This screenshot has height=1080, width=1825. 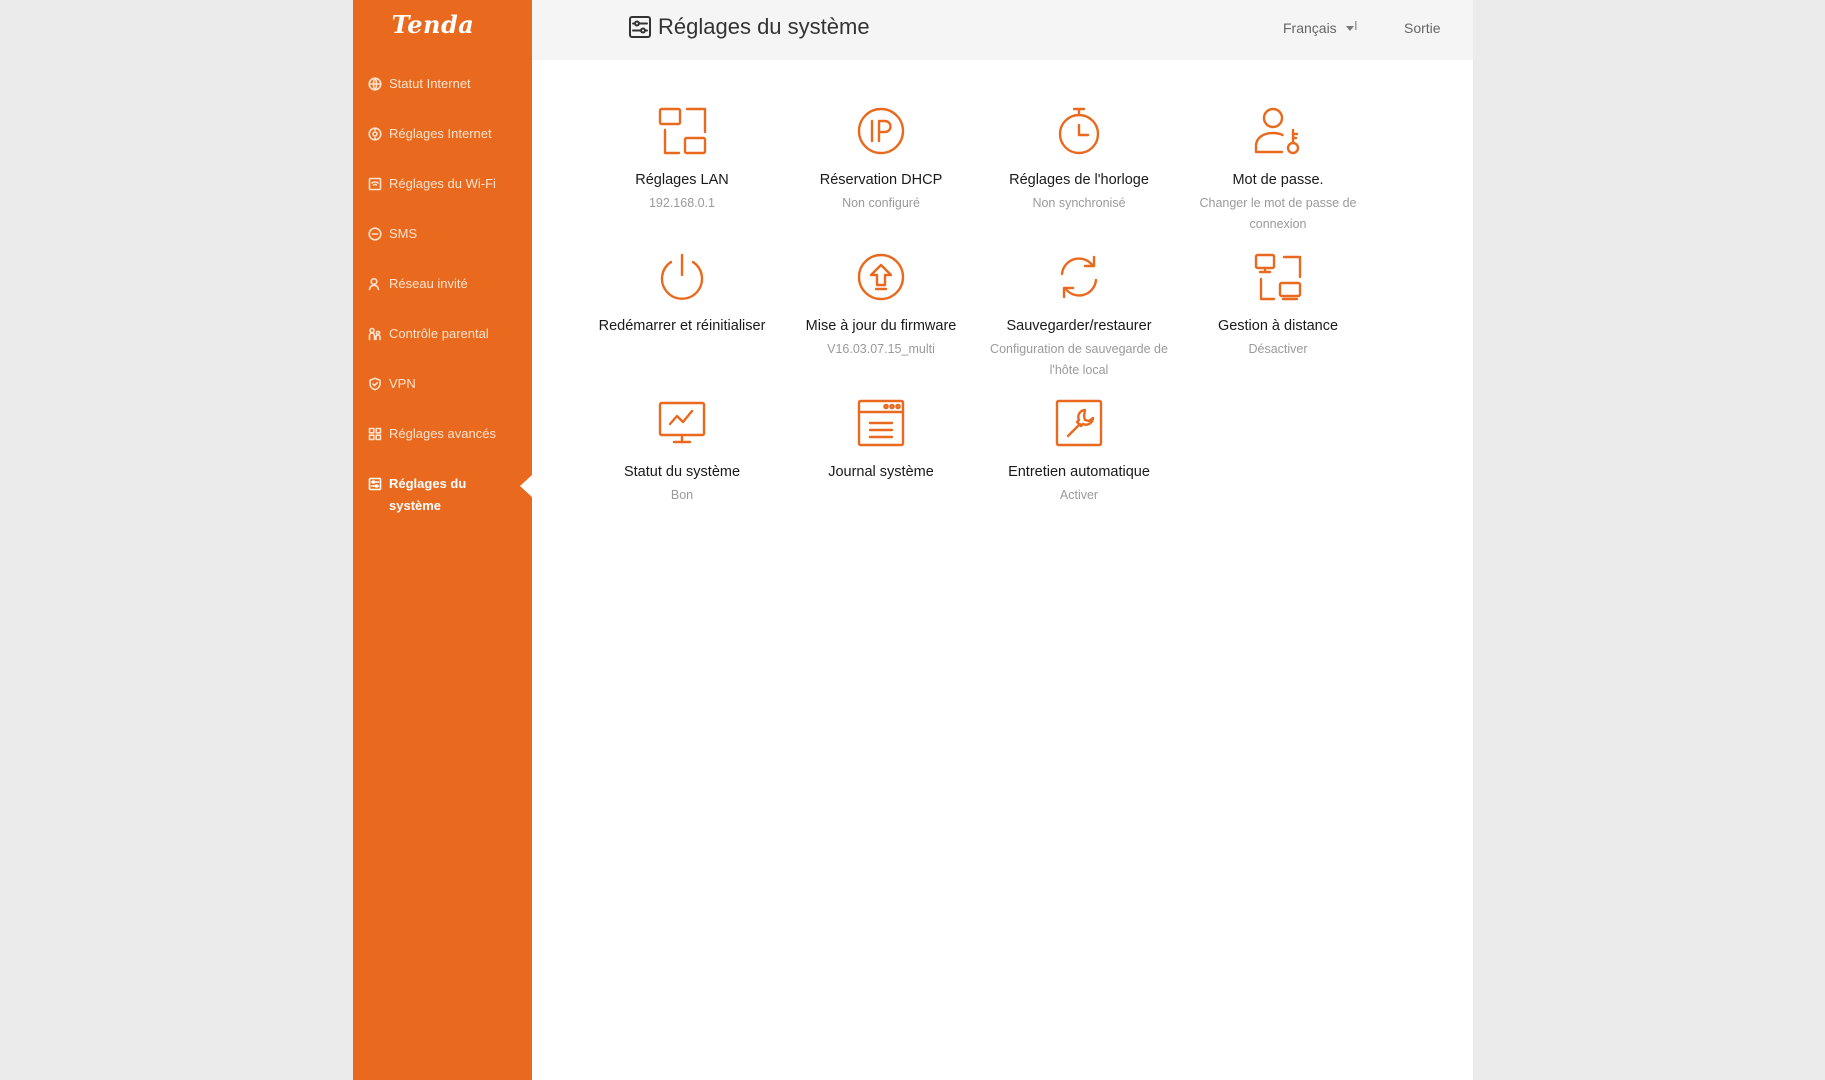 What do you see at coordinates (881, 349) in the screenshot?
I see `tile-subtitle: V16.03.07.15_multi` at bounding box center [881, 349].